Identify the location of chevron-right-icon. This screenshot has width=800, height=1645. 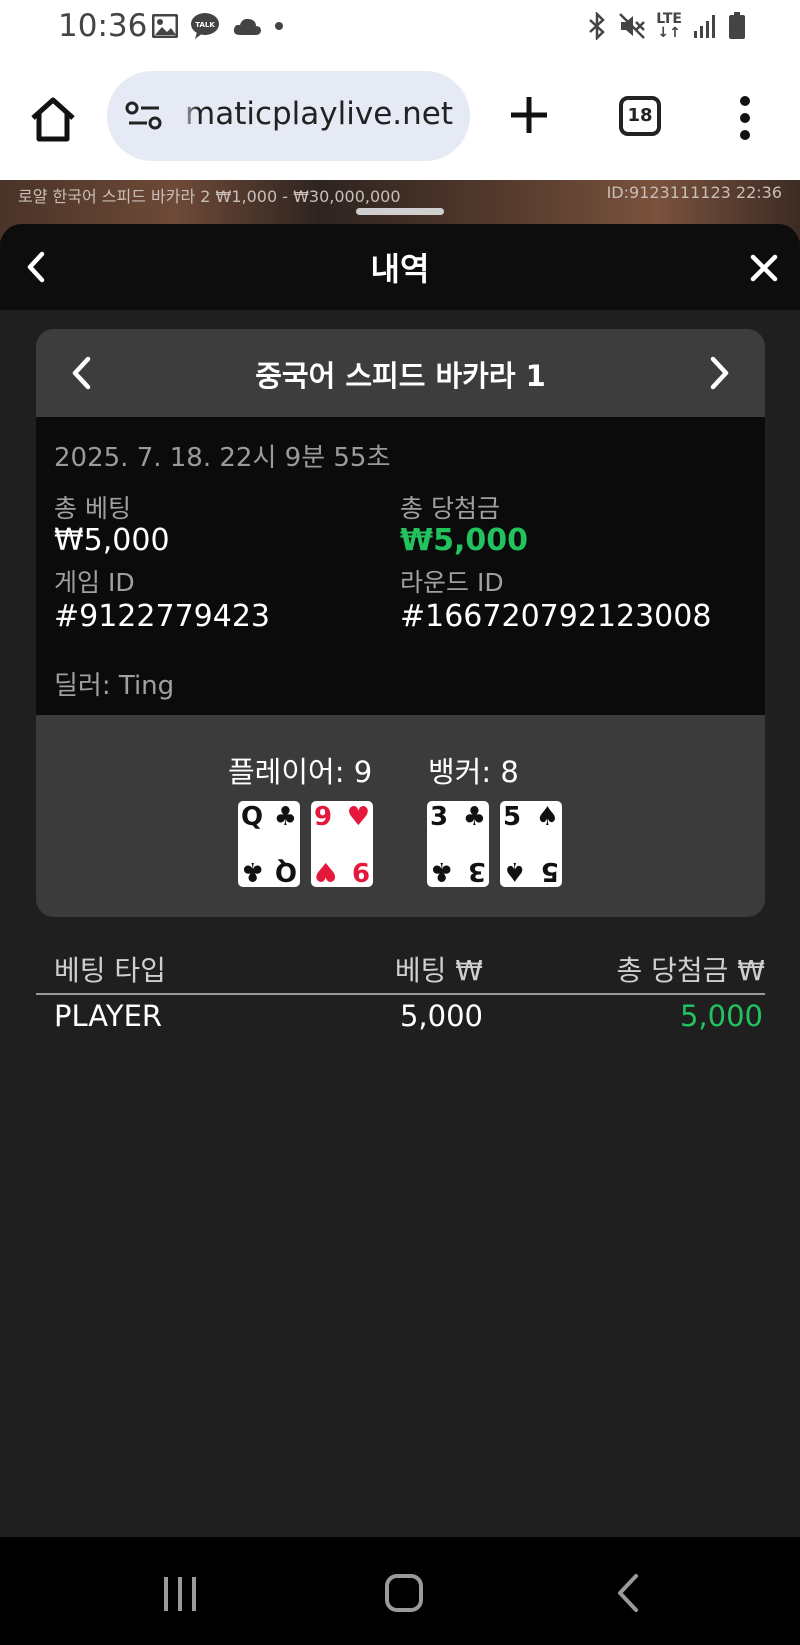
(720, 373).